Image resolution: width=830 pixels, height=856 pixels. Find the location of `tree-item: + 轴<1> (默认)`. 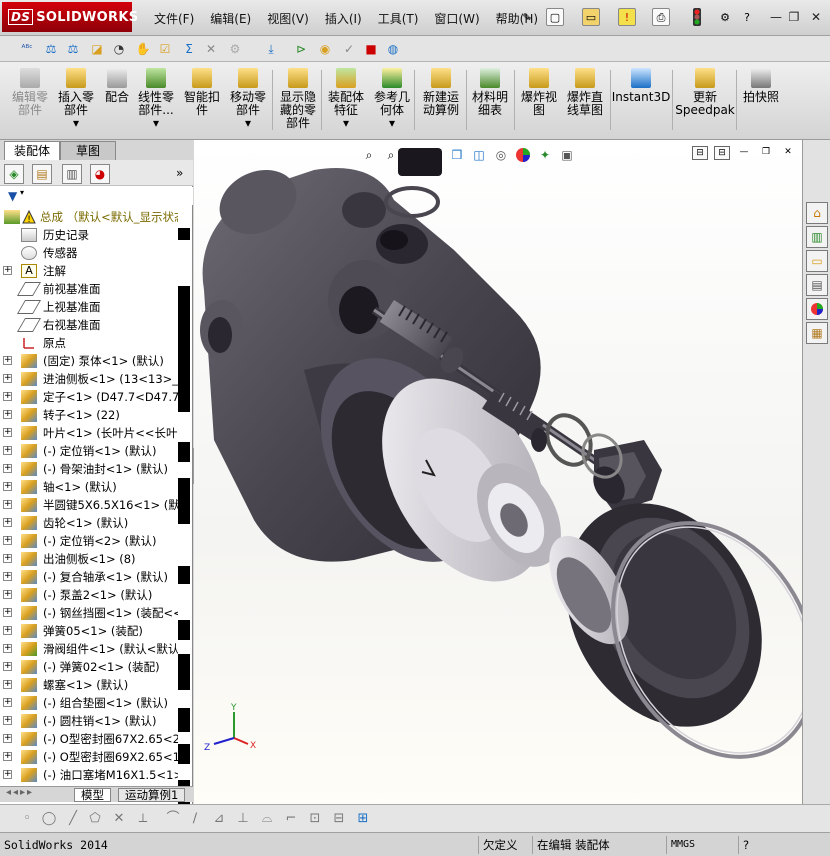

tree-item: + 轴<1> (默认) is located at coordinates (89, 487).